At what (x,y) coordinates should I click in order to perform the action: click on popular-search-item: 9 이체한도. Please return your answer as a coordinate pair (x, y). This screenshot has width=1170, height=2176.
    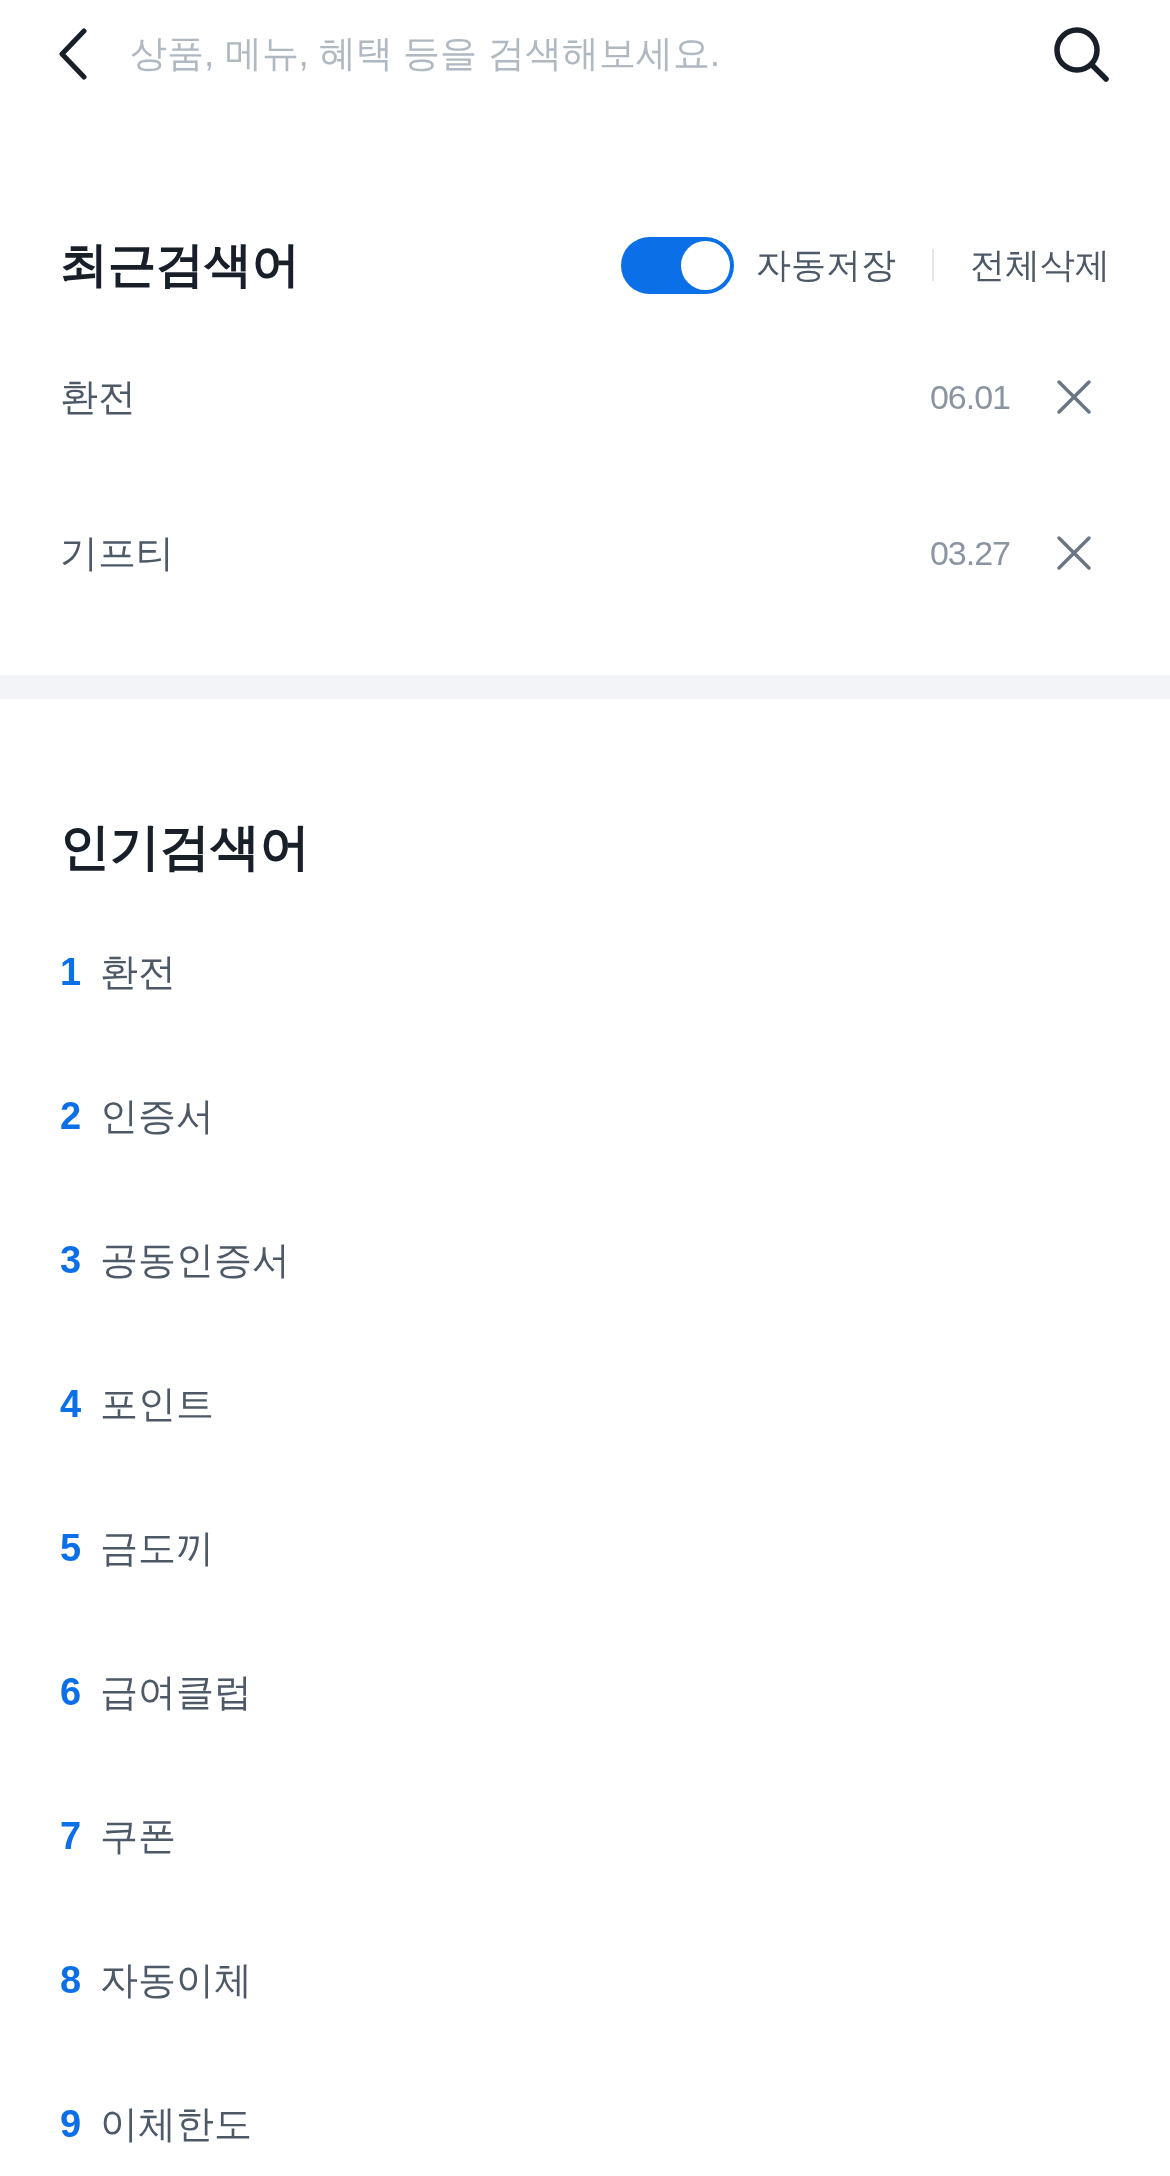
    Looking at the image, I should click on (156, 2124).